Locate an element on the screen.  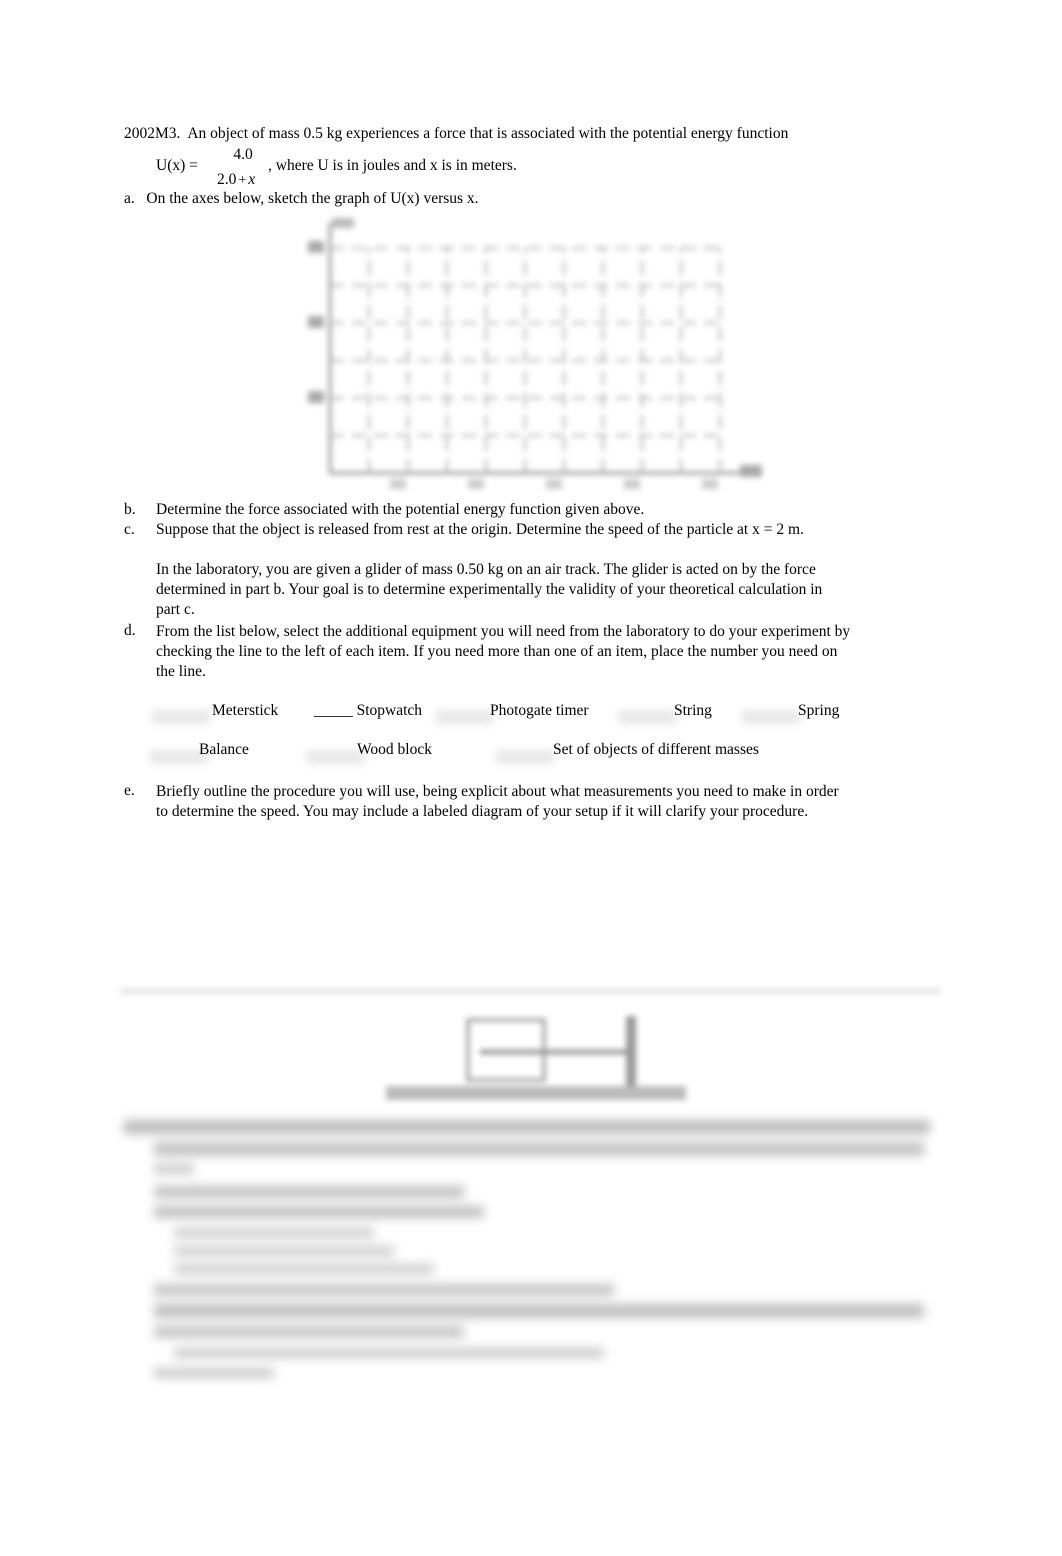
string-checkbox-line is located at coordinates (647, 717).